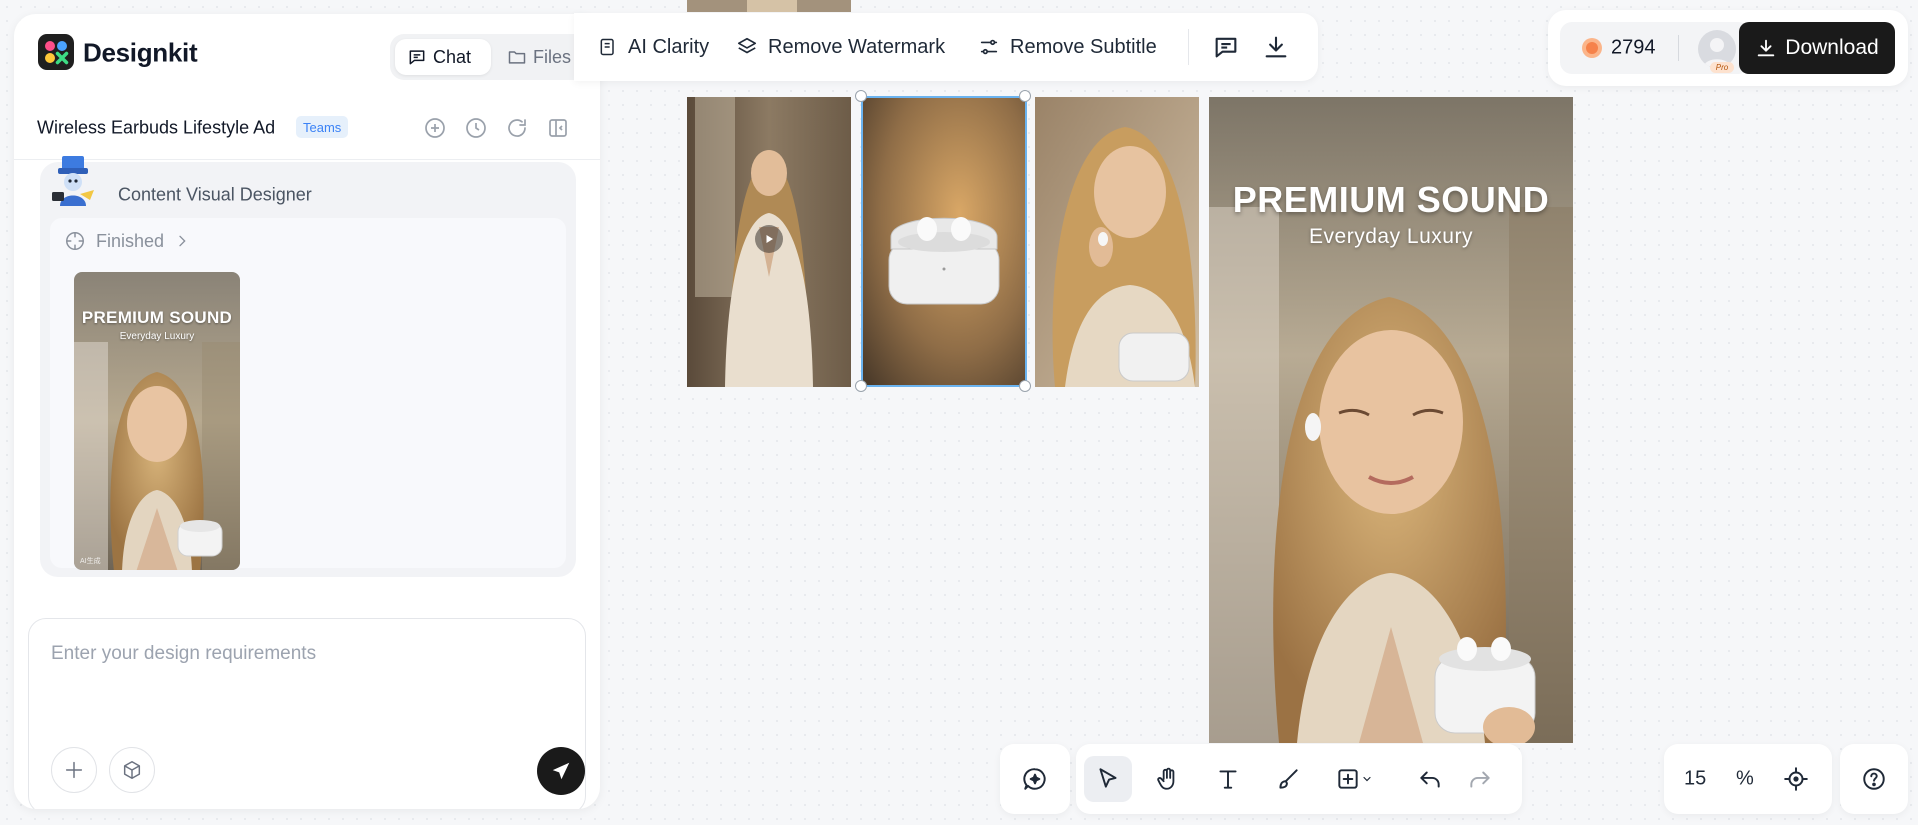 The height and width of the screenshot is (825, 1918). What do you see at coordinates (322, 127) in the screenshot?
I see `teams-badge: Teams` at bounding box center [322, 127].